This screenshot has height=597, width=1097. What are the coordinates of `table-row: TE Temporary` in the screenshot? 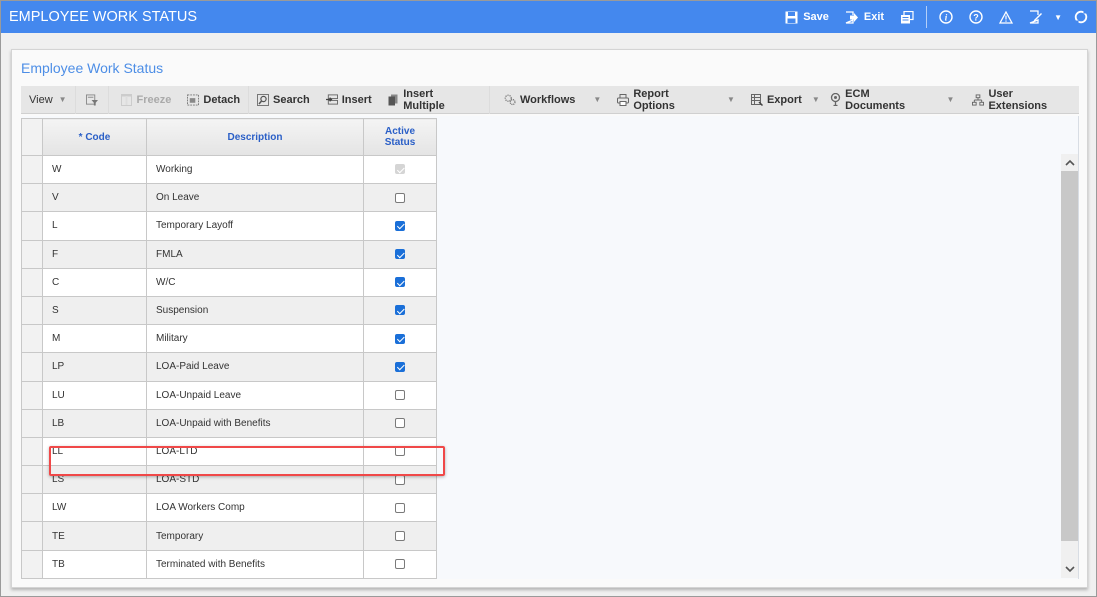 It's located at (229, 536).